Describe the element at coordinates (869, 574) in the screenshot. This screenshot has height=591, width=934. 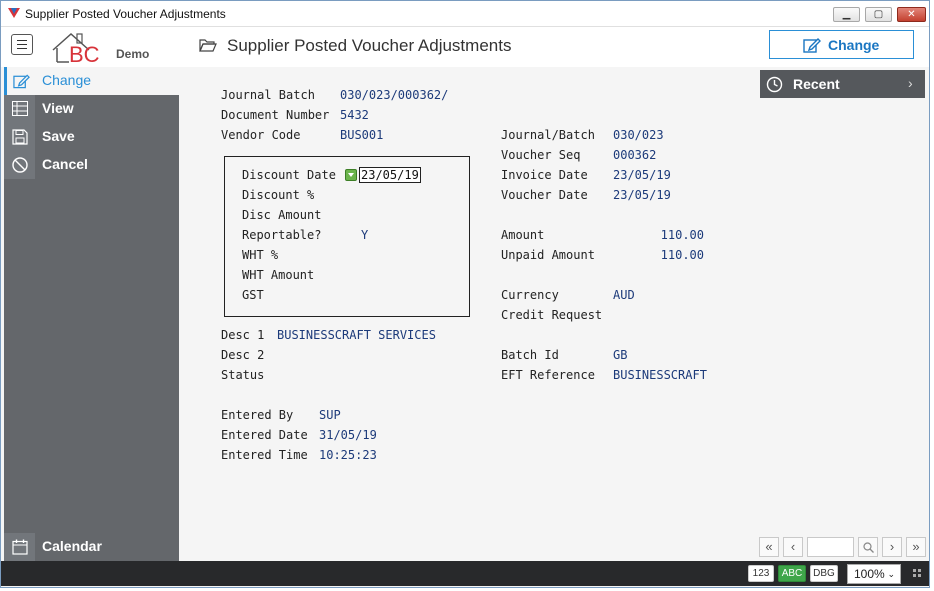
I see `zoom-value: 100%` at that location.